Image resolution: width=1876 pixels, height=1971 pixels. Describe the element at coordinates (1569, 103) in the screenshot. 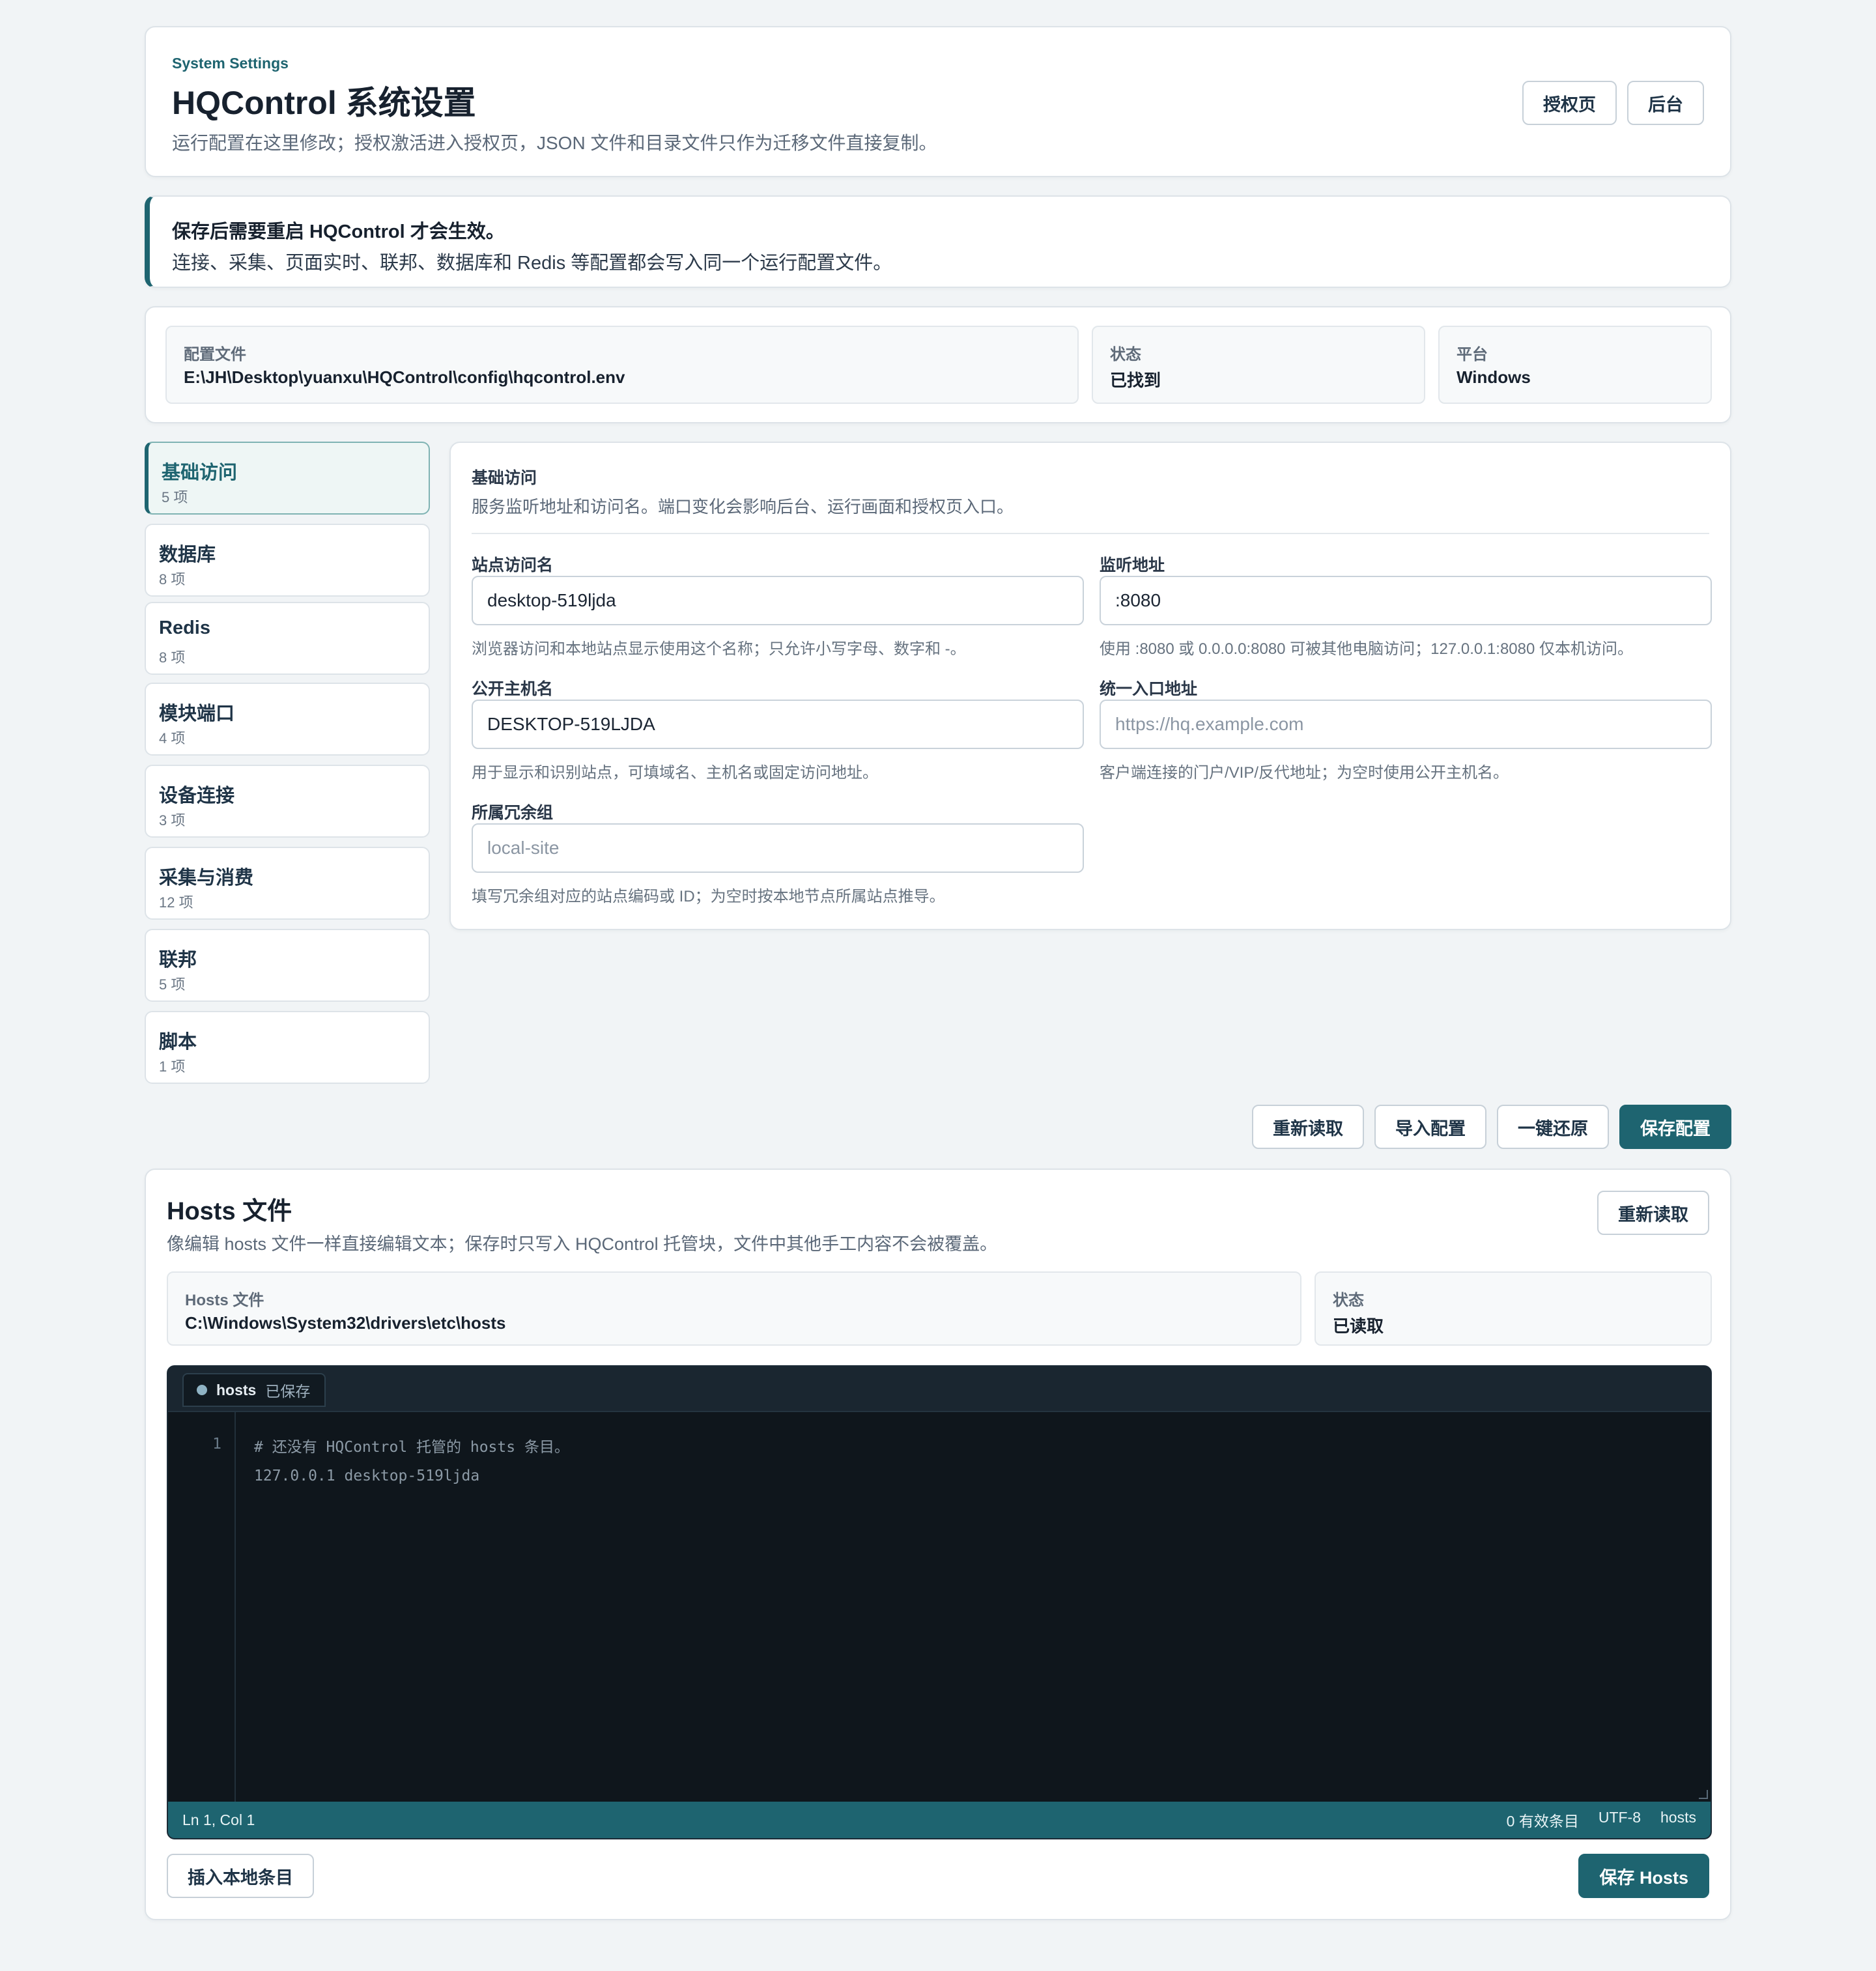

I see `license-page-button: 授权页` at that location.